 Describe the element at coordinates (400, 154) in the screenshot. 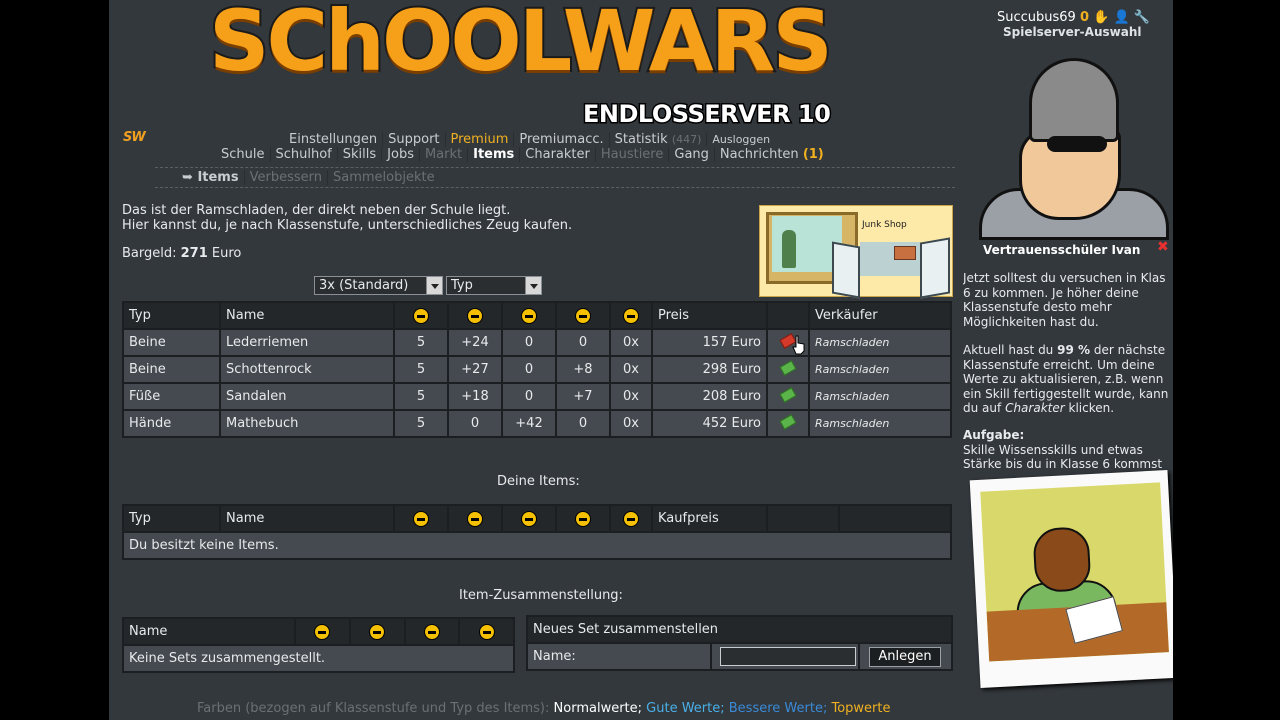

I see `nav-jobs: Jobs` at that location.